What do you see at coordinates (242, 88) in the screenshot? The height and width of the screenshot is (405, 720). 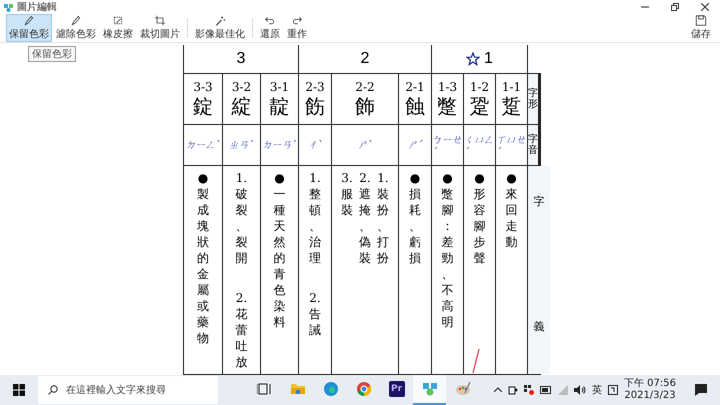 I see `entry-code: 3-2` at bounding box center [242, 88].